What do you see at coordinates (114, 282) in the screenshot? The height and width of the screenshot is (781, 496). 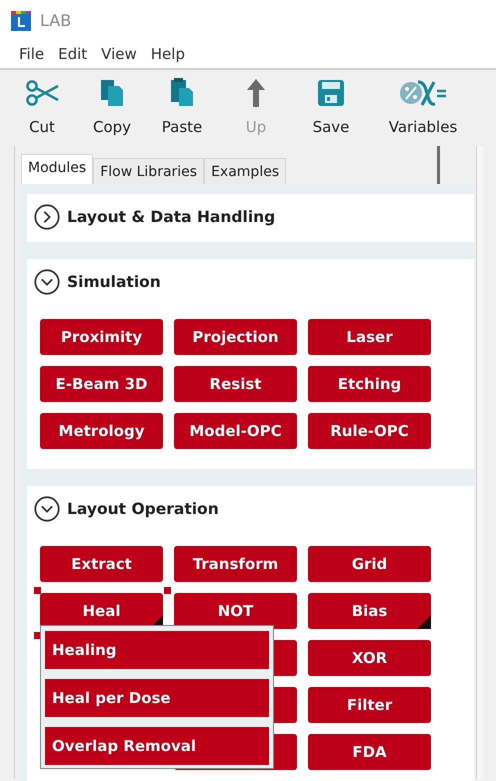 I see `section-title: Simulation` at bounding box center [114, 282].